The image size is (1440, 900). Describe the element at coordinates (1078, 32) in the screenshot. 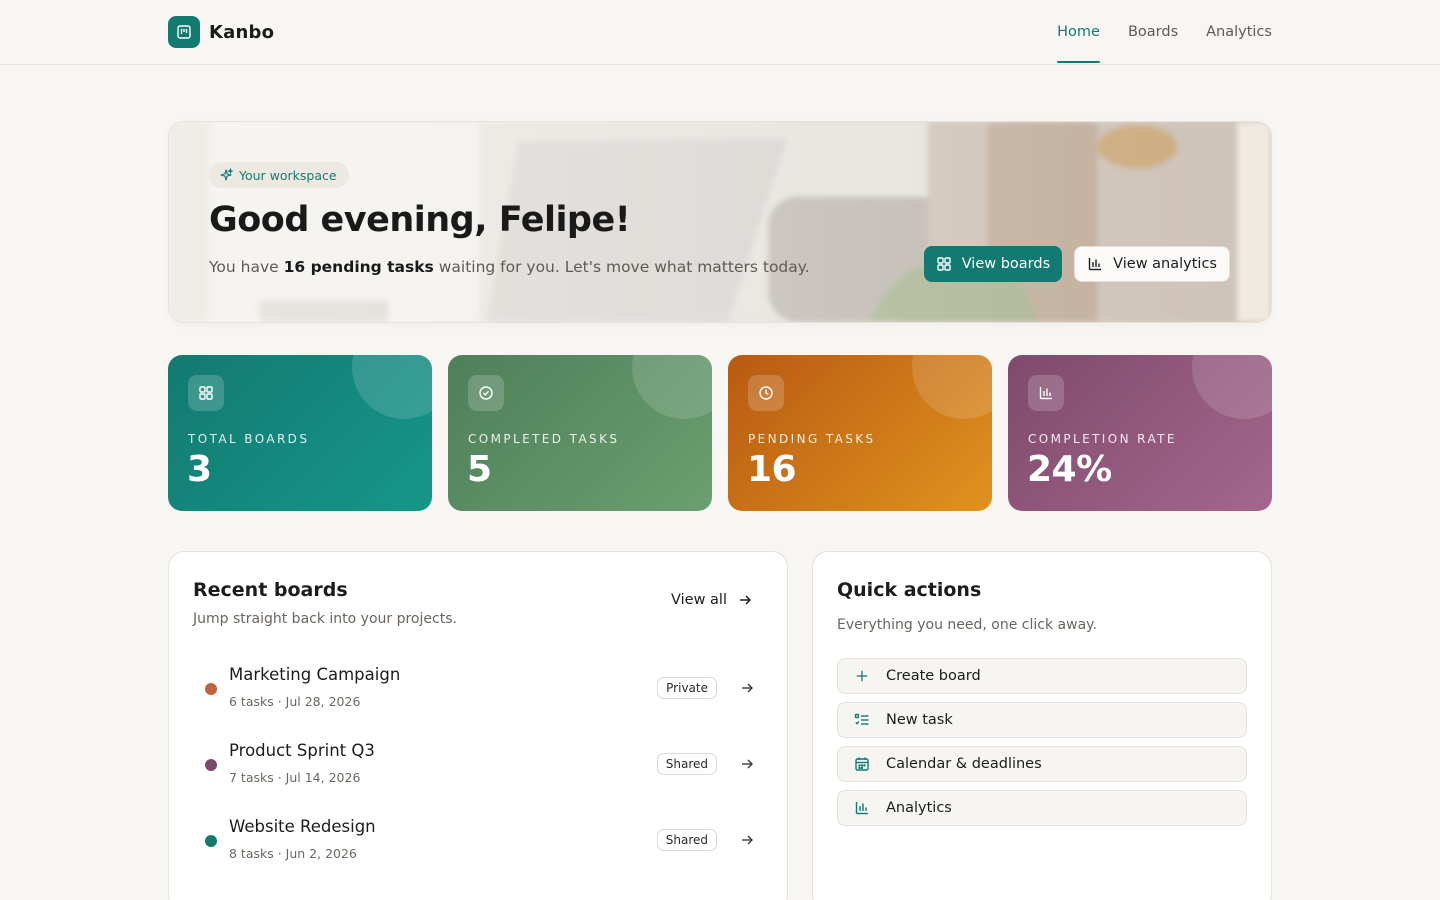

I see `nav-home: Home` at that location.